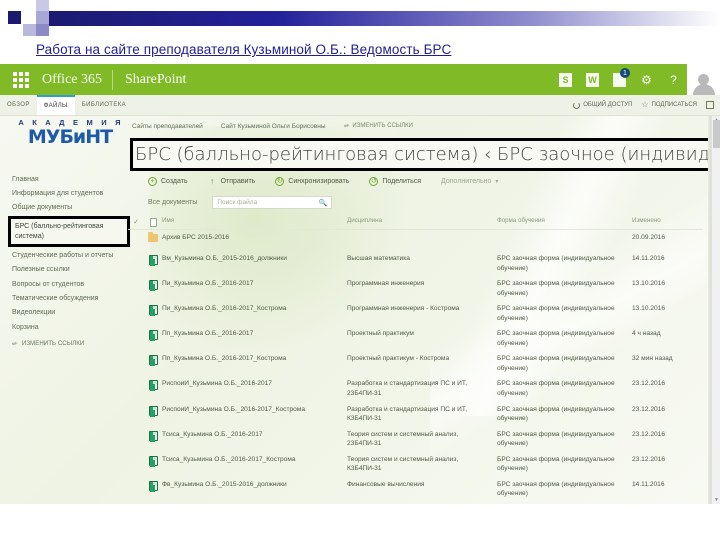 The width and height of the screenshot is (720, 540). I want to click on sync-label: Синхронизировать, so click(319, 181).